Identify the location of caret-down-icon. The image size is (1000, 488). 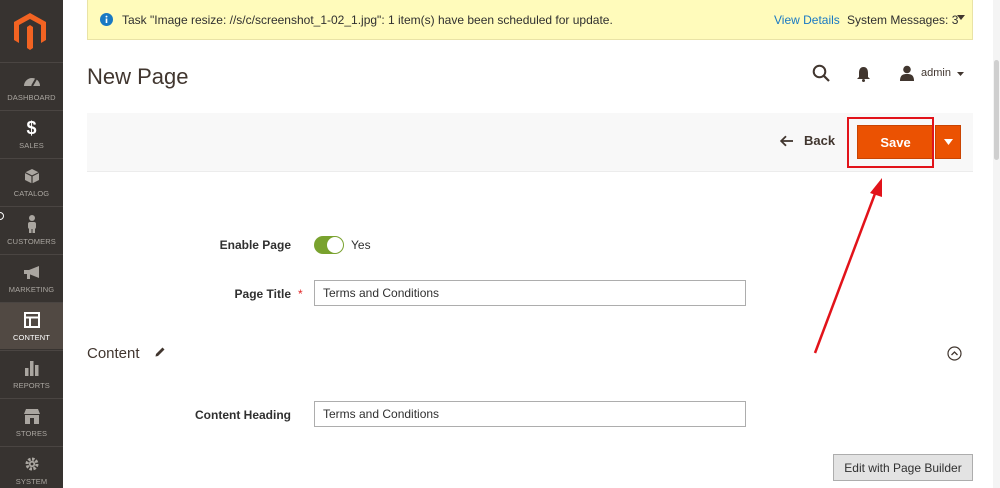
(948, 142).